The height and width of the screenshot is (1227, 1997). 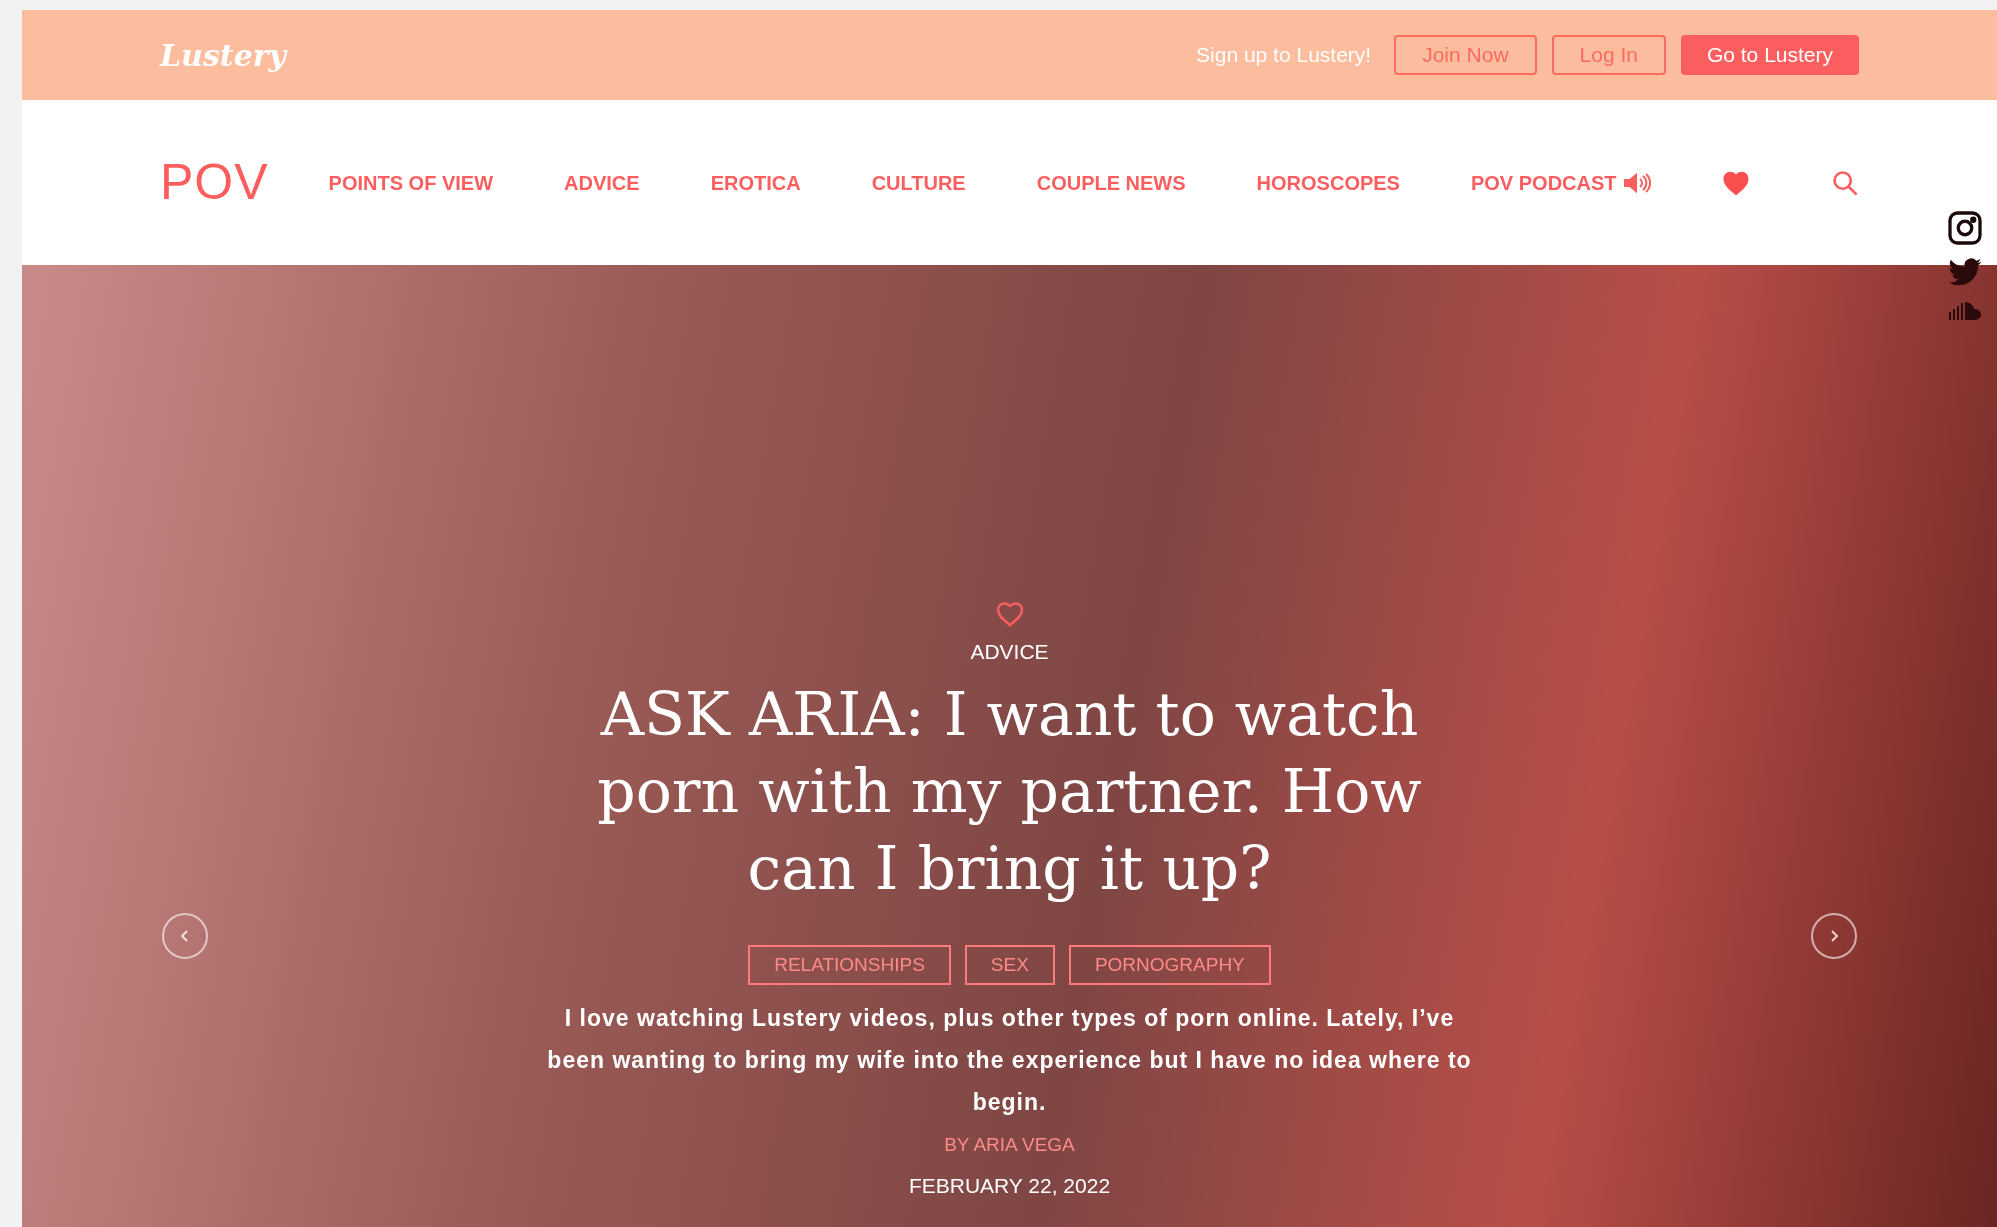 I want to click on signup-text: Sign up to Lustery!, so click(x=1284, y=55).